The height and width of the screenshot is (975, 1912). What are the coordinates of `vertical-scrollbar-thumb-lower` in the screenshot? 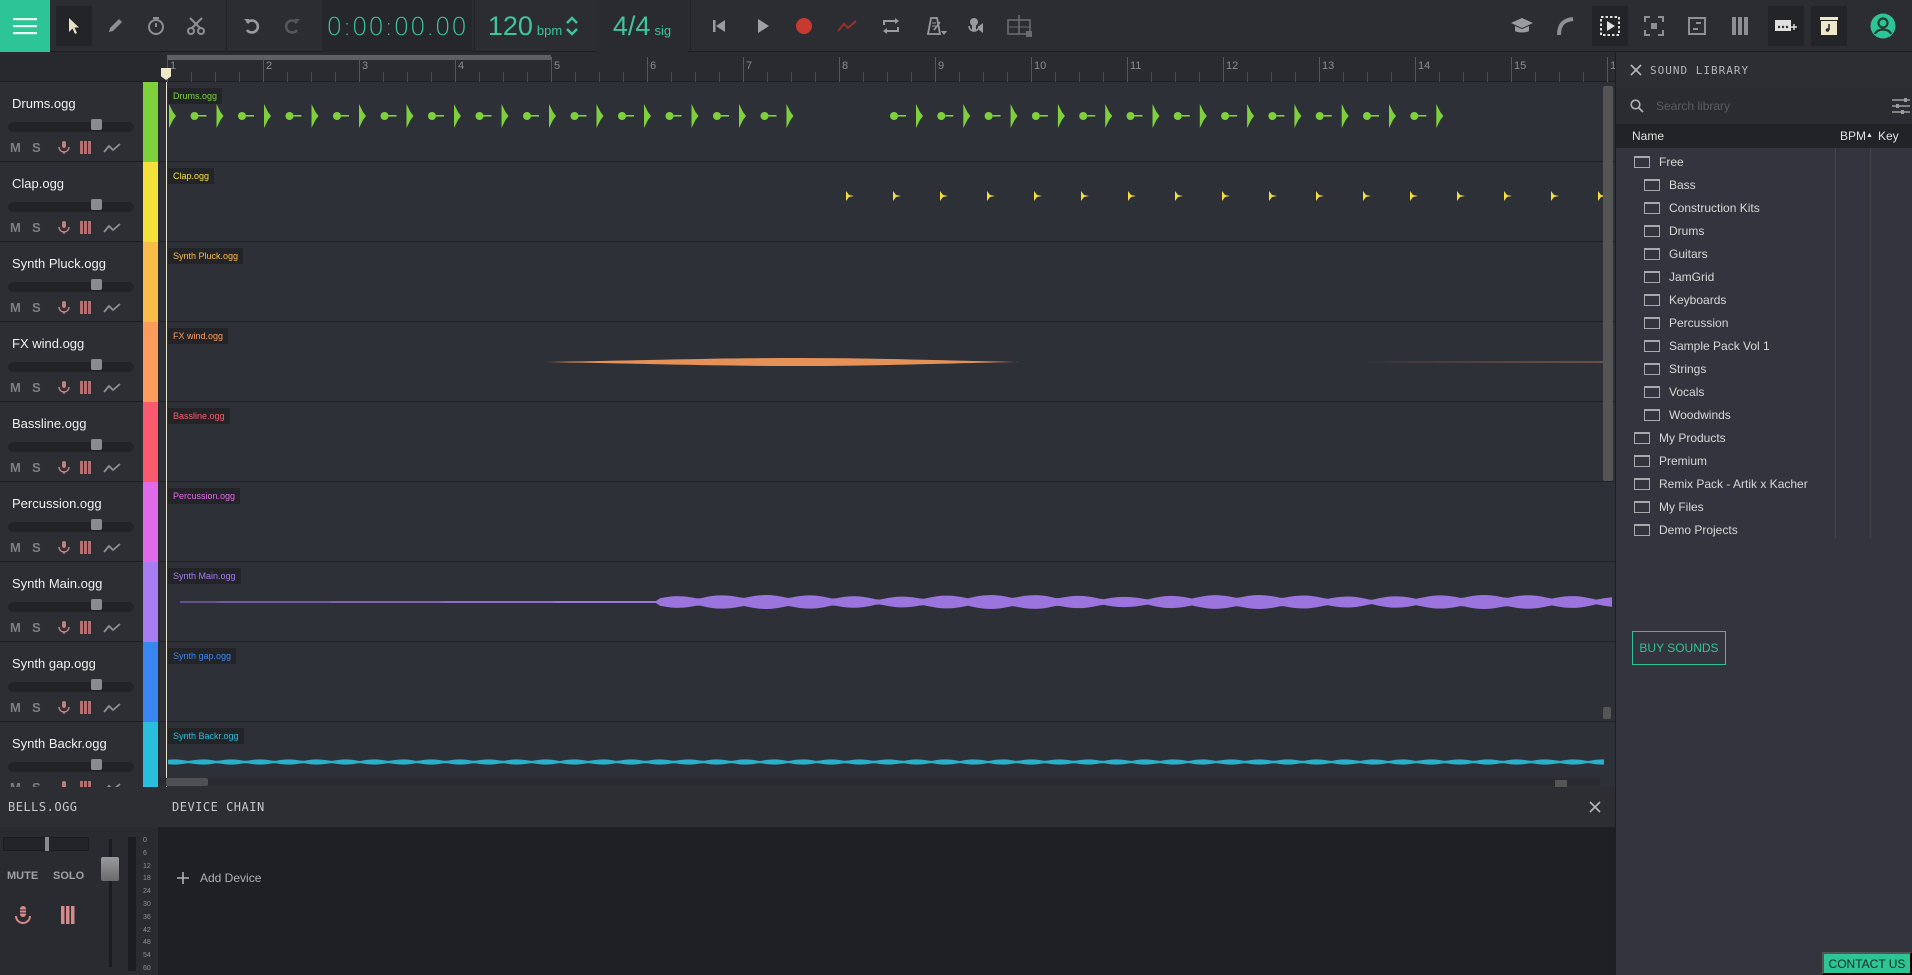 It's located at (1607, 713).